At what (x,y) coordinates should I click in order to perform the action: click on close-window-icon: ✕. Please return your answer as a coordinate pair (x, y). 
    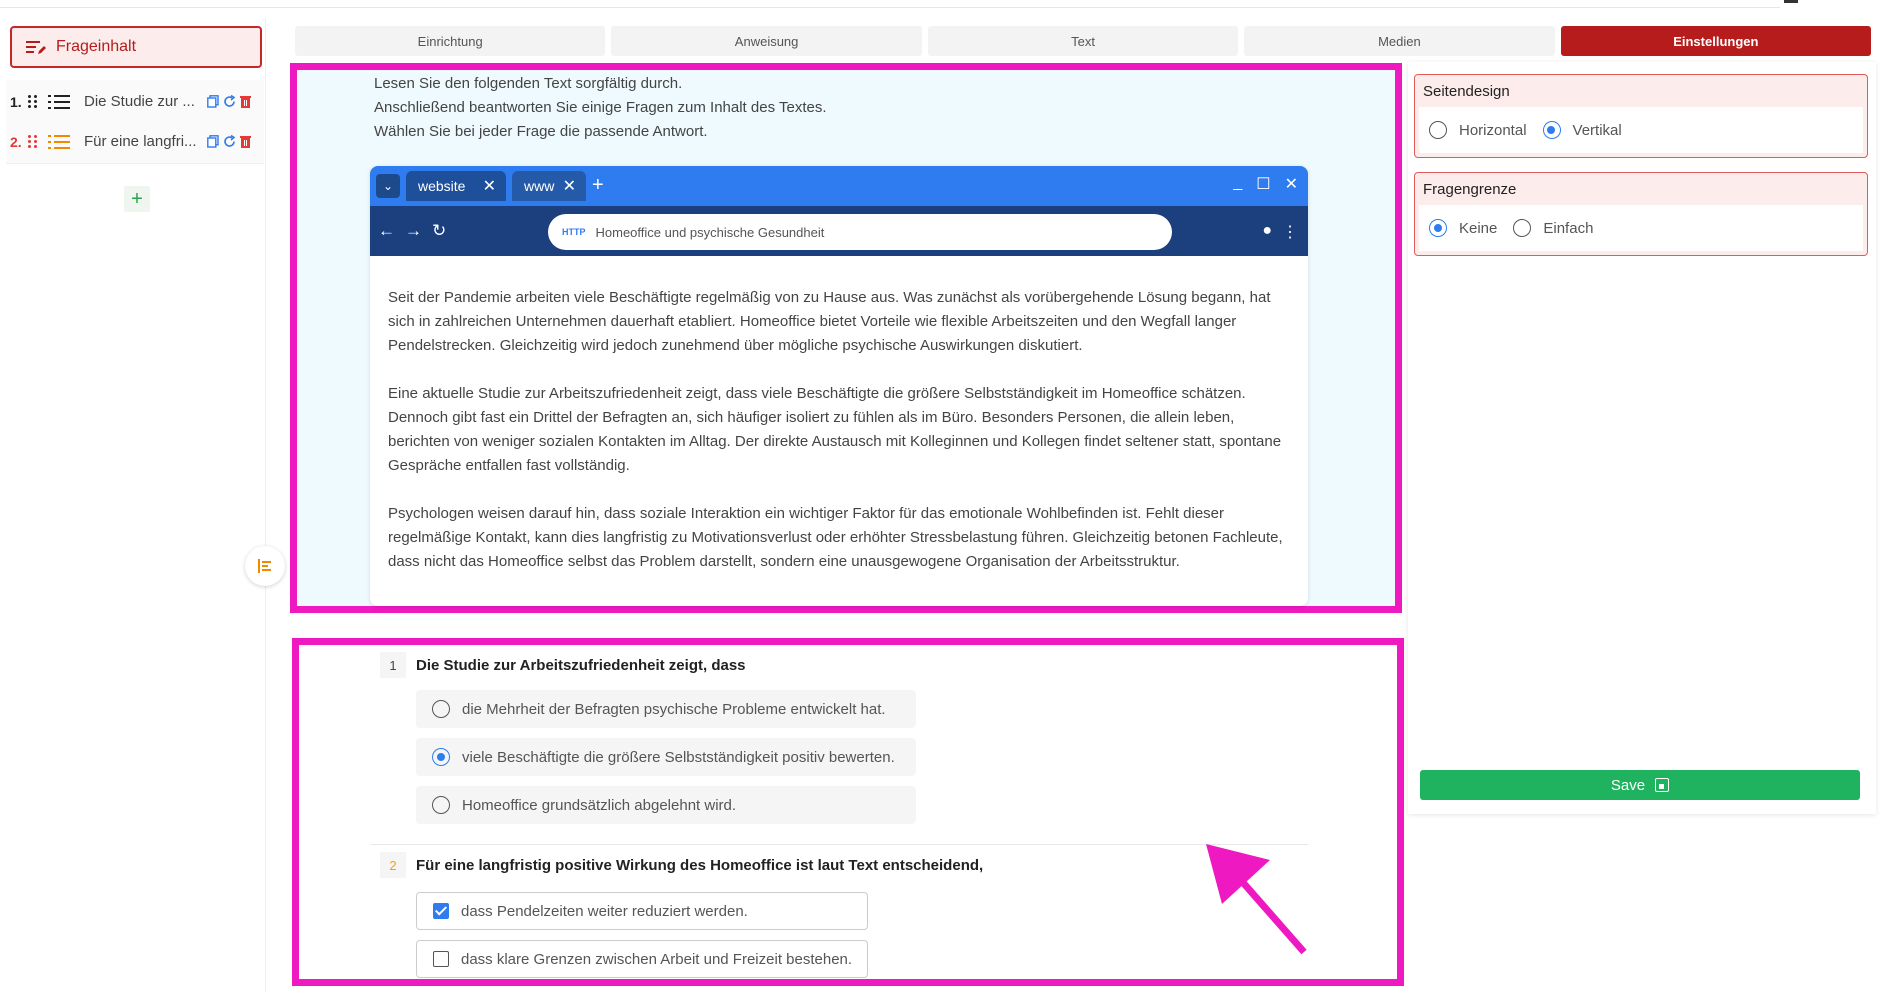
    Looking at the image, I should click on (1291, 184).